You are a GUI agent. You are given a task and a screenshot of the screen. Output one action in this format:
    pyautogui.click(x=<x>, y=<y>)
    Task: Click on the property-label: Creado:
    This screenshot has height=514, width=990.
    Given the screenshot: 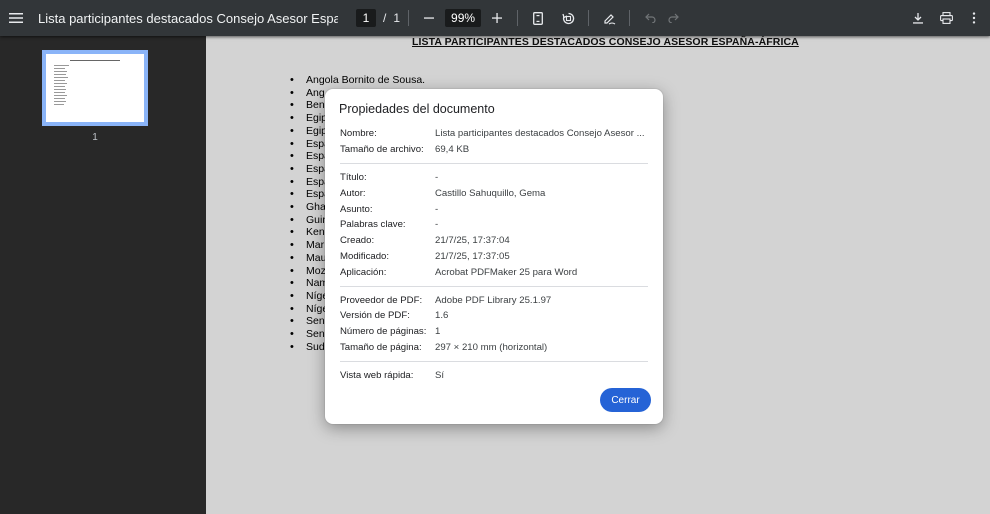 What is the action you would take?
    pyautogui.click(x=357, y=241)
    